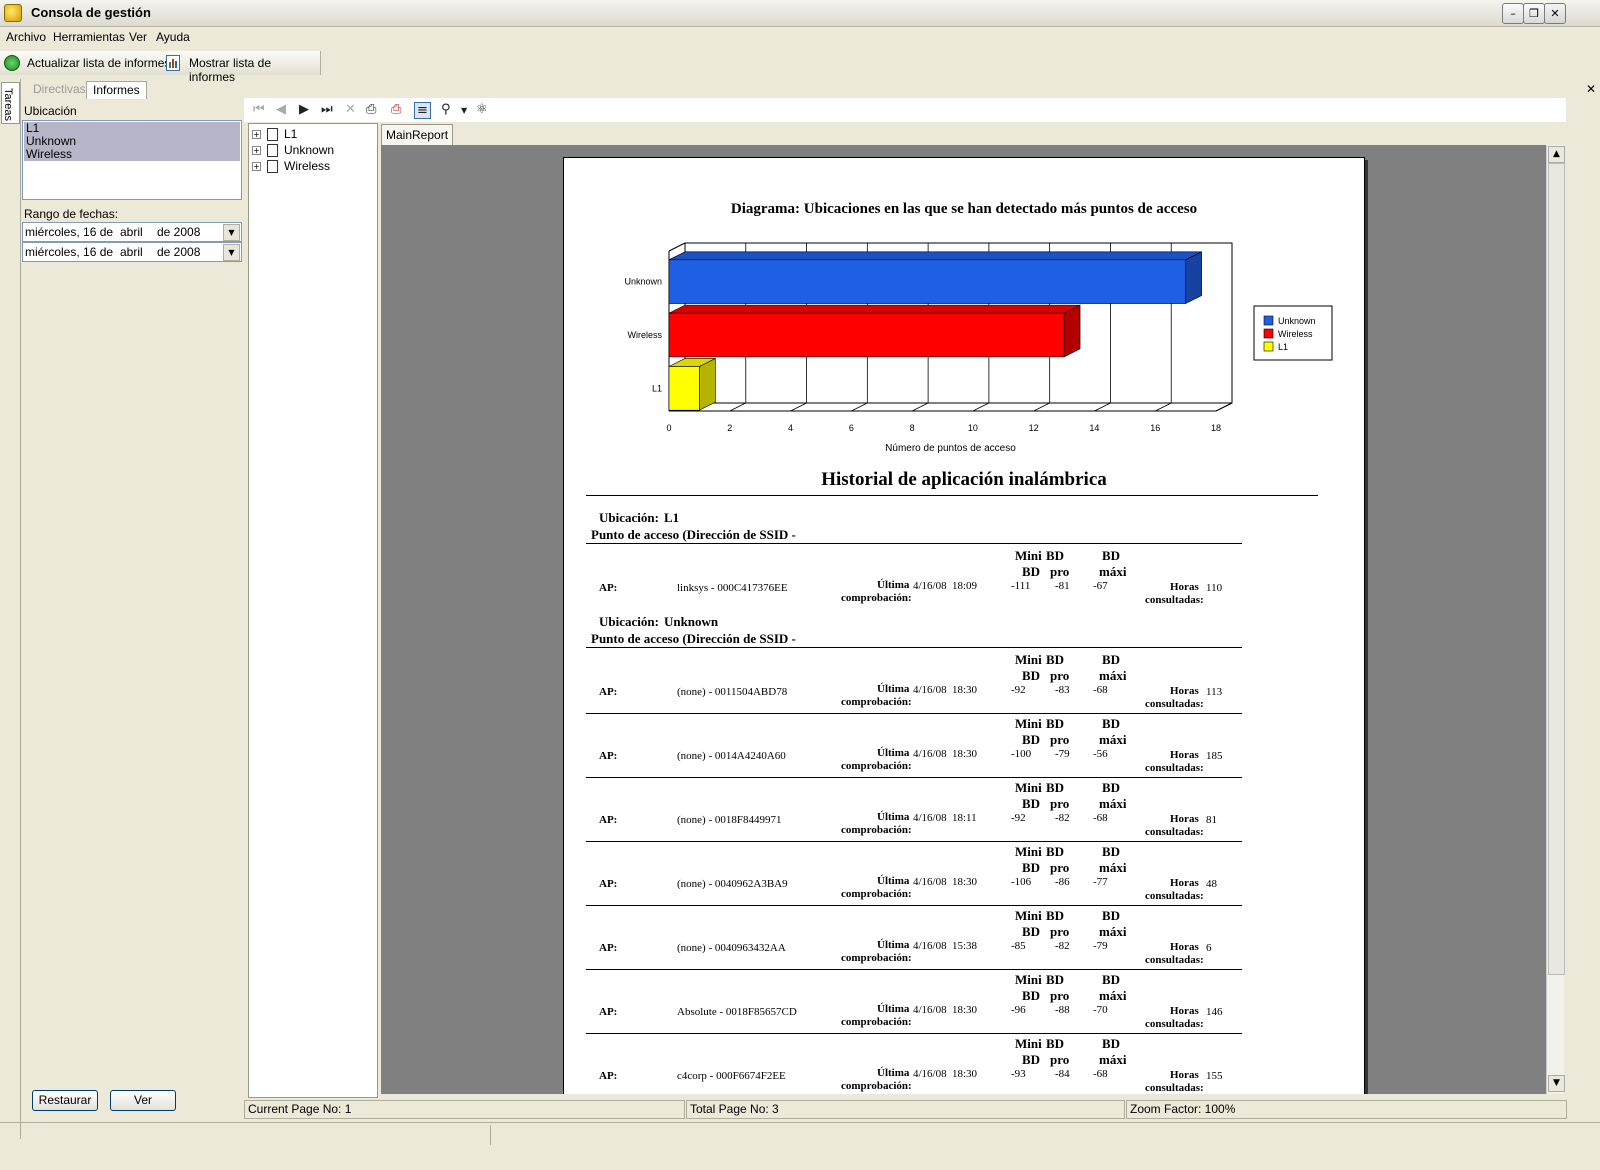 Image resolution: width=1600 pixels, height=1170 pixels. Describe the element at coordinates (116, 90) in the screenshot. I see `tab-informes: Informes` at that location.